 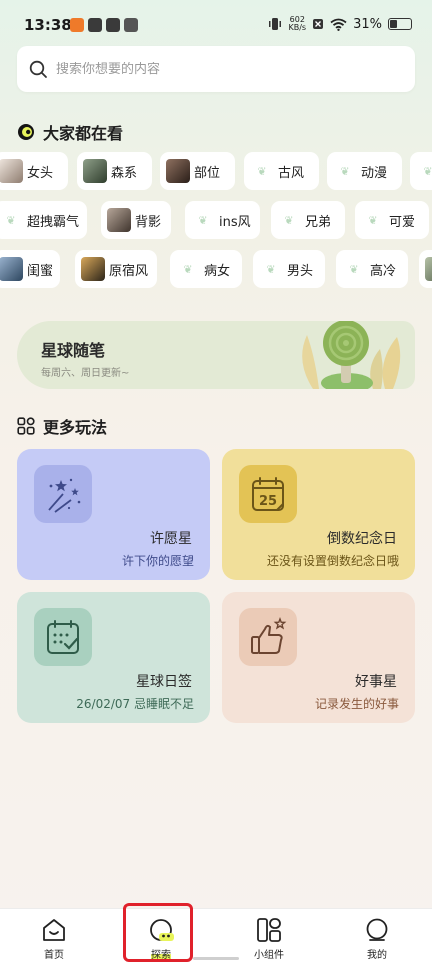 What do you see at coordinates (318, 657) in the screenshot?
I see `good-things-star-card: 好事星 记录发生的好事` at bounding box center [318, 657].